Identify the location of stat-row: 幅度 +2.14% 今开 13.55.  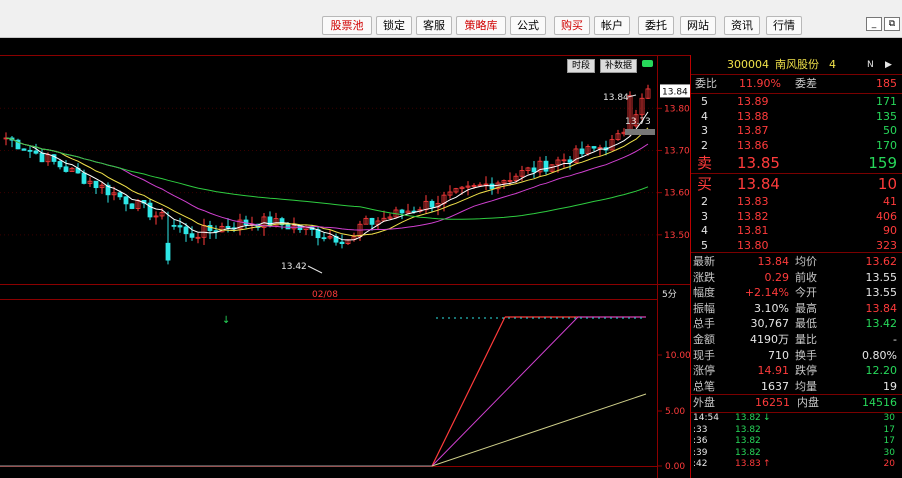
(796, 293).